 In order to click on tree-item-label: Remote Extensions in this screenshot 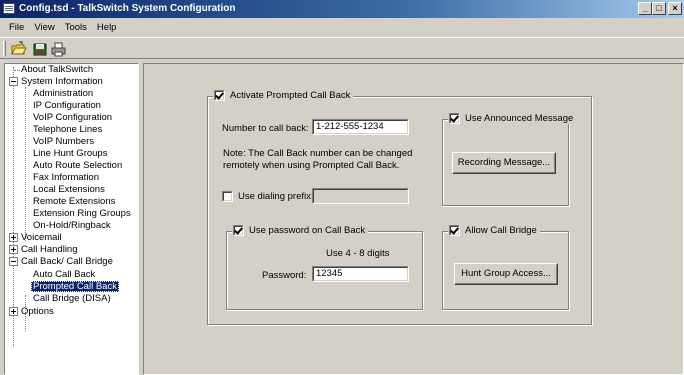, I will do `click(74, 201)`.